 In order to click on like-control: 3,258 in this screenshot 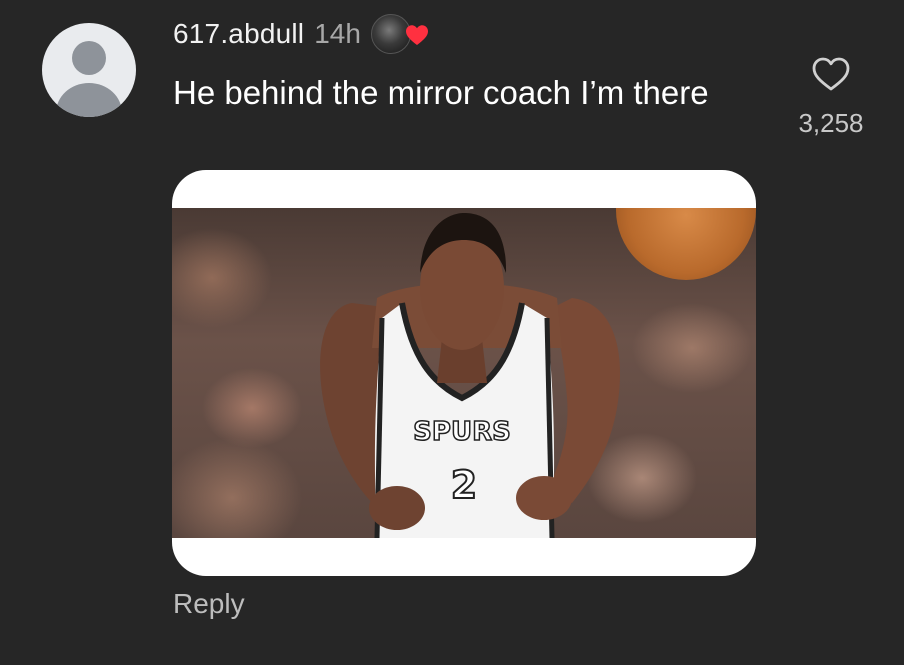, I will do `click(831, 97)`.